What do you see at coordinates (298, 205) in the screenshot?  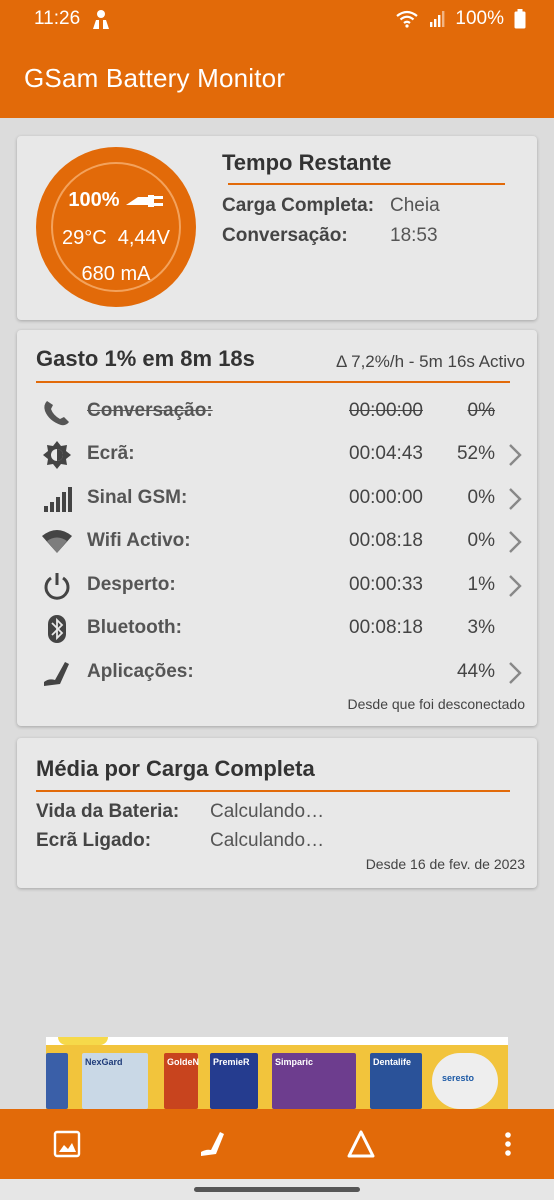 I see `full-charge-label: Carga Completa:` at bounding box center [298, 205].